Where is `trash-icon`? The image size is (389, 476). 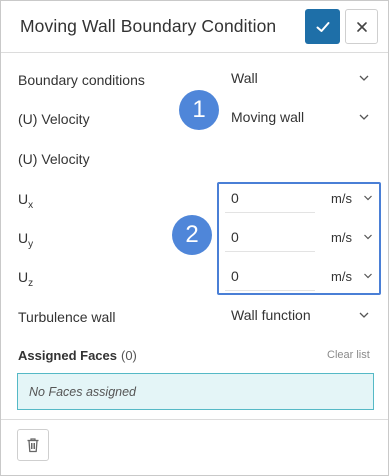
trash-icon is located at coordinates (33, 445).